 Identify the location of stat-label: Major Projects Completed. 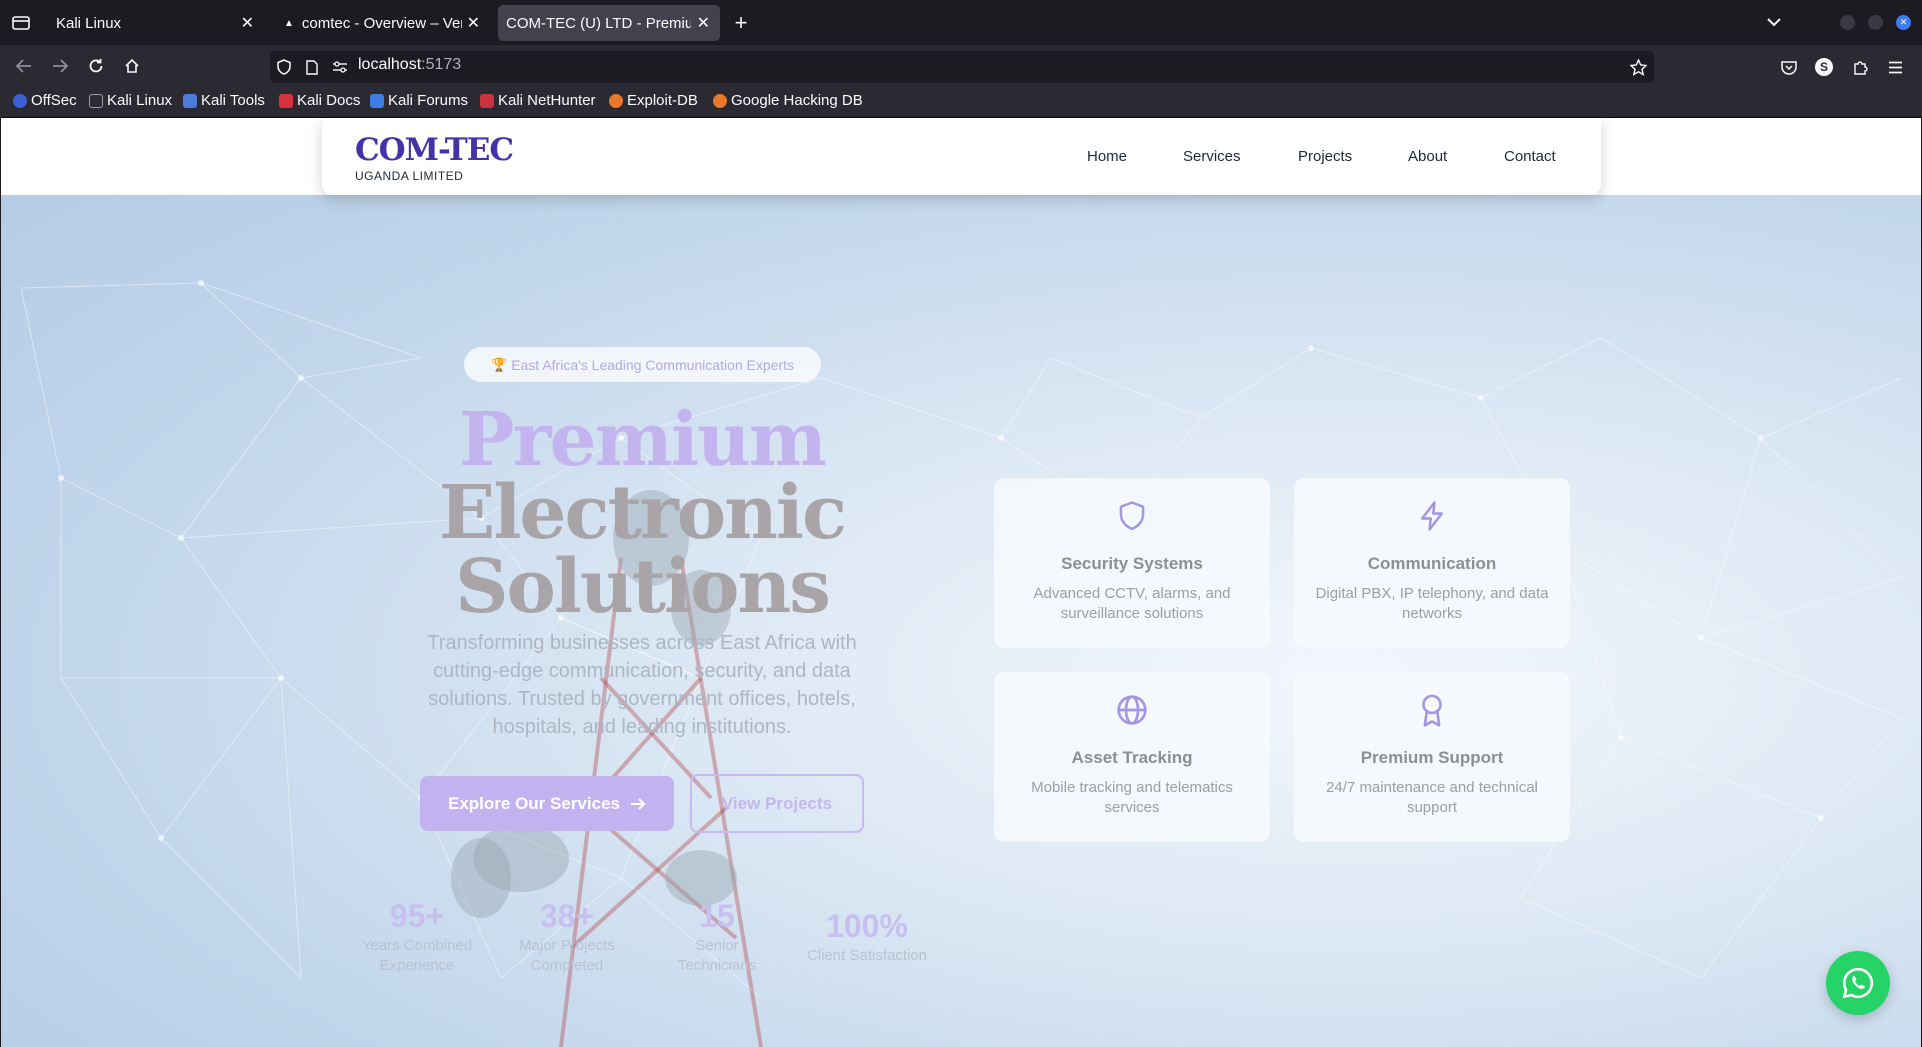
(567, 956).